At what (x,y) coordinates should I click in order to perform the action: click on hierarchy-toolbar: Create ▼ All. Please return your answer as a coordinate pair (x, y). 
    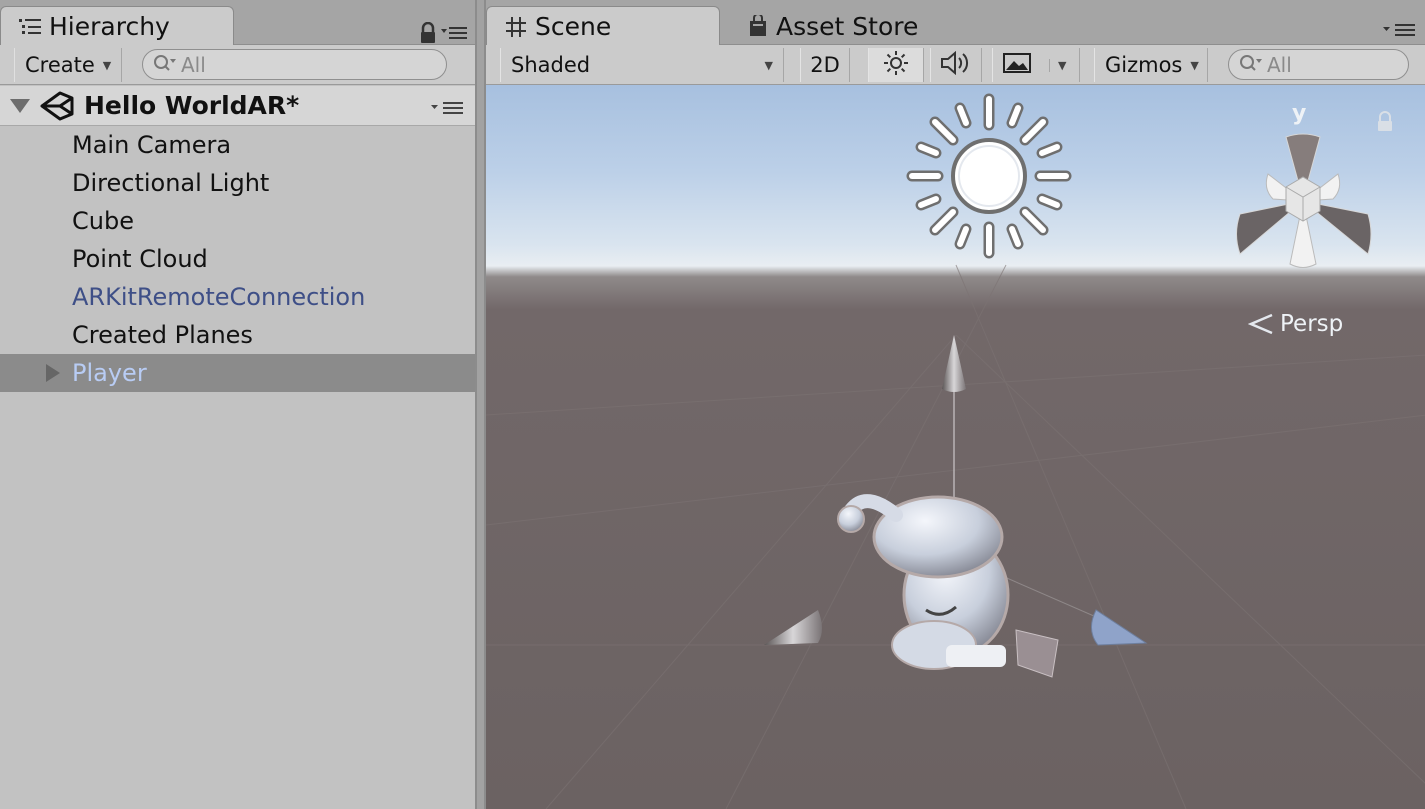
    Looking at the image, I should click on (237, 65).